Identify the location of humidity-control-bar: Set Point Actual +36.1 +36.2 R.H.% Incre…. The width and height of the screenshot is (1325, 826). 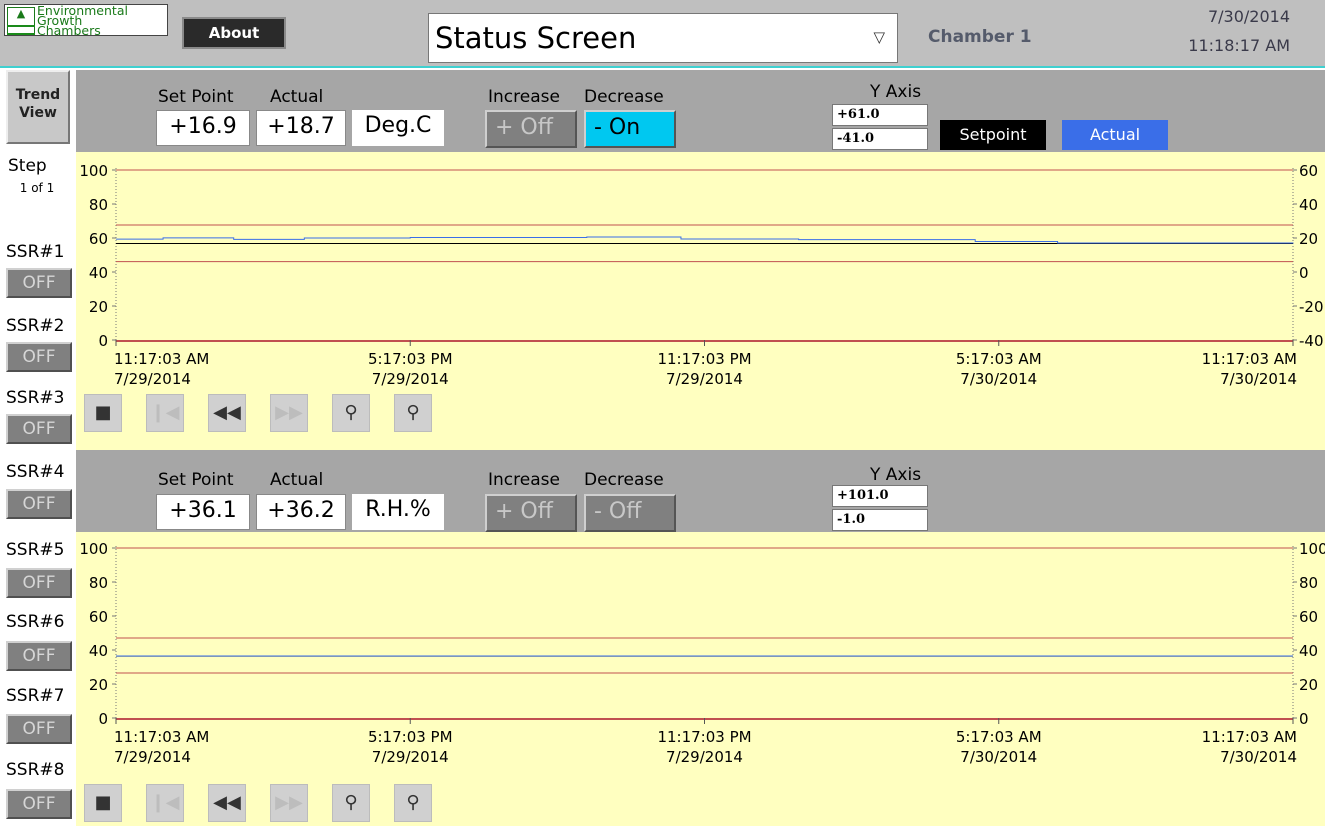
(700, 491).